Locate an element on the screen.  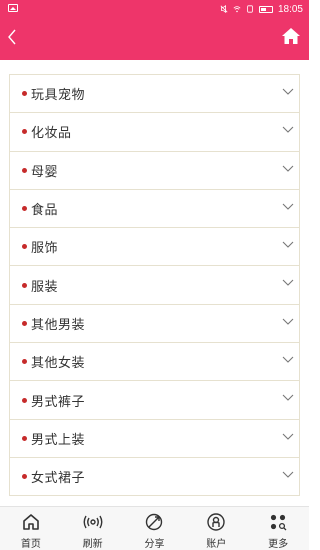
status-bar: 18:05 is located at coordinates (154, 9).